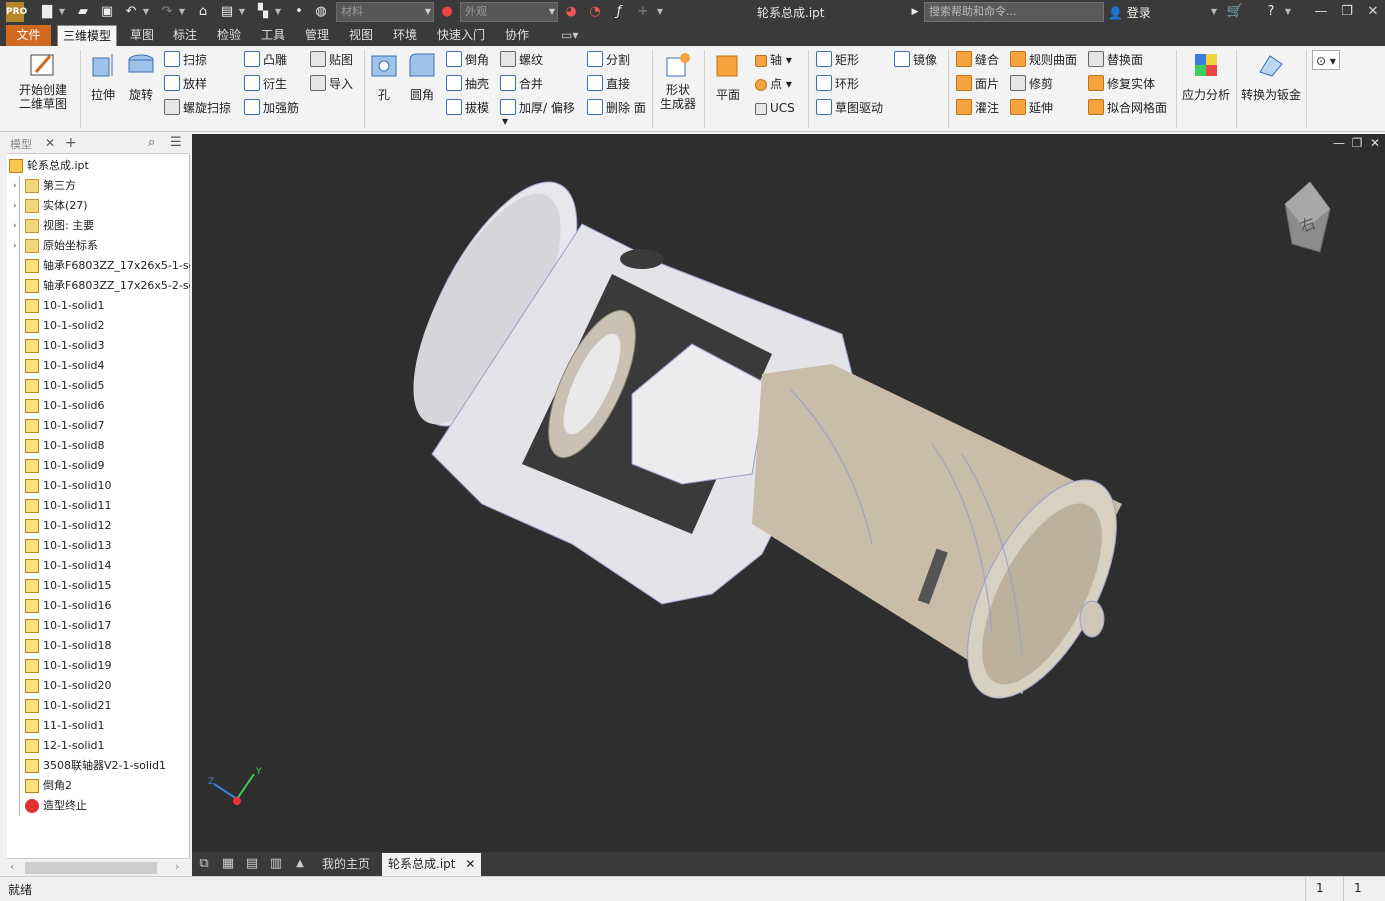 The width and height of the screenshot is (1385, 901). I want to click on select-dropdown-icon: ▼, so click(278, 12).